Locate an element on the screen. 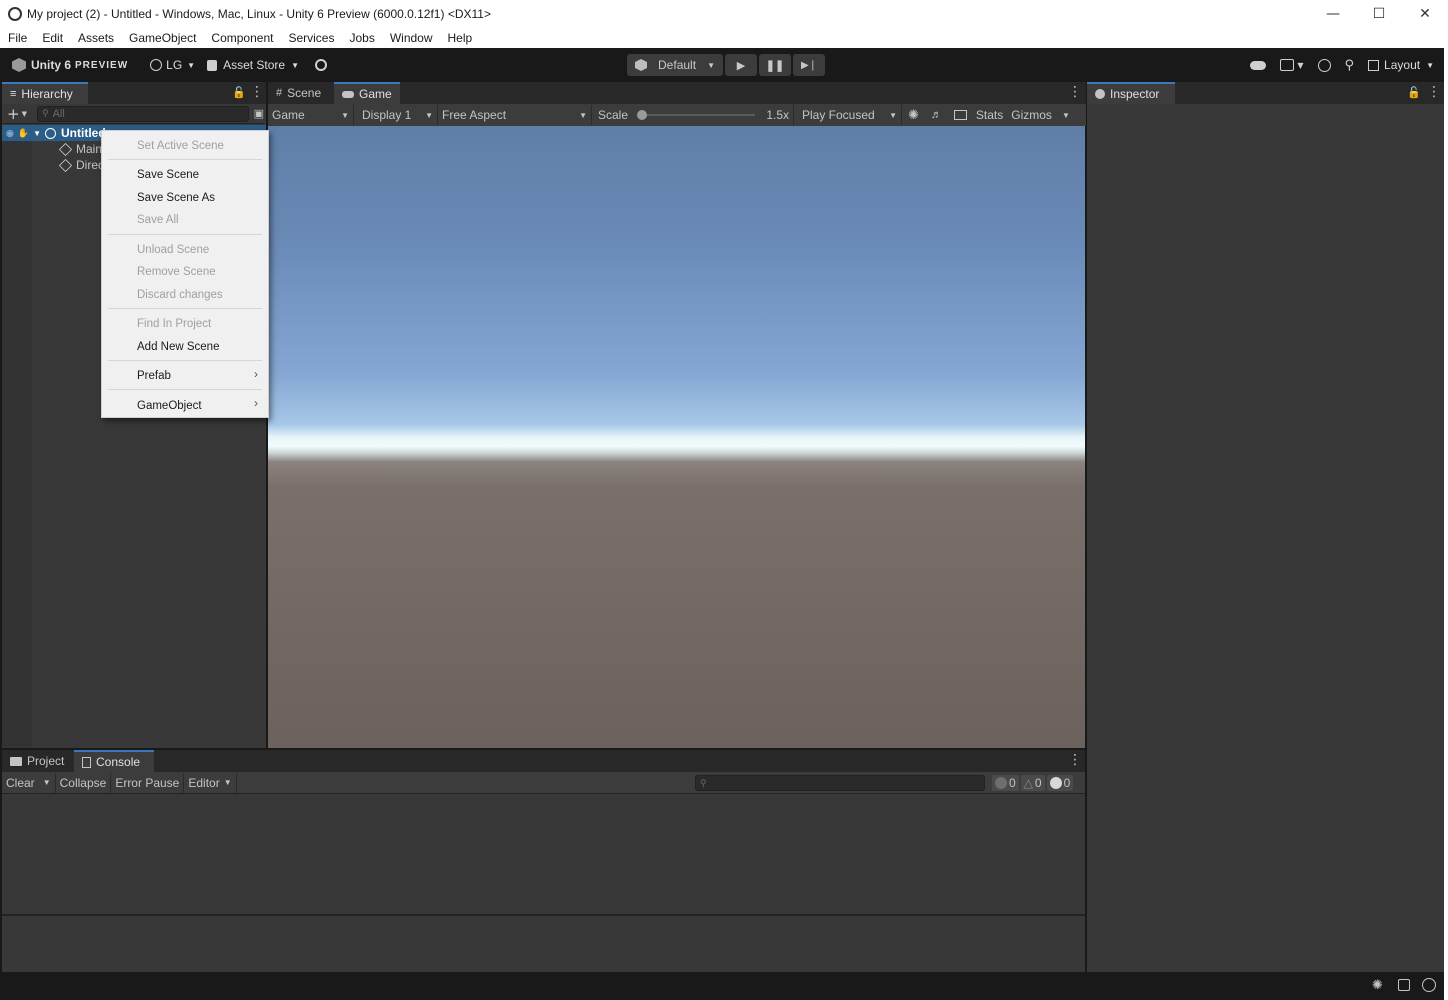  layout-dropdown: Layout ▼ is located at coordinates (1401, 65).